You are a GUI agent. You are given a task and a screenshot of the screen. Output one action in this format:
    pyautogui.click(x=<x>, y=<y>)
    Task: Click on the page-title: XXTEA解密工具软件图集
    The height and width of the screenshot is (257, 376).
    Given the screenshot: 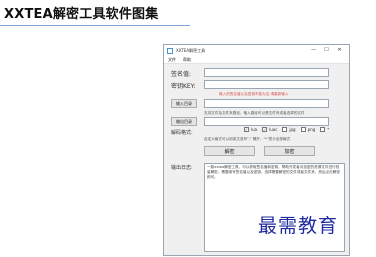 What is the action you would take?
    pyautogui.click(x=81, y=14)
    